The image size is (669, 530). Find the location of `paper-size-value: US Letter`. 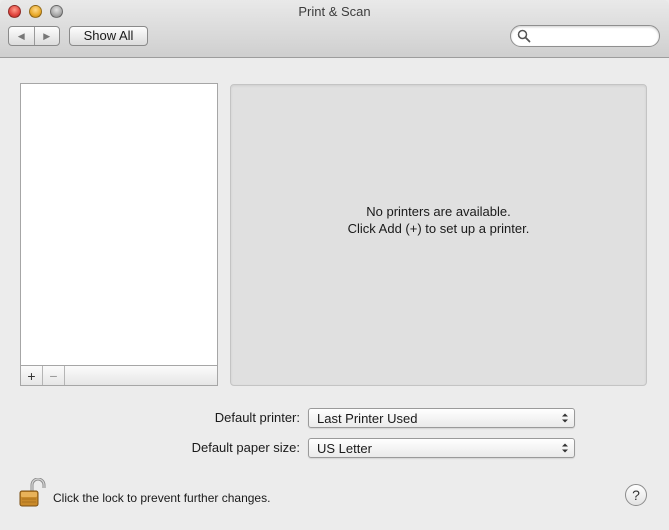

paper-size-value: US Letter is located at coordinates (344, 448).